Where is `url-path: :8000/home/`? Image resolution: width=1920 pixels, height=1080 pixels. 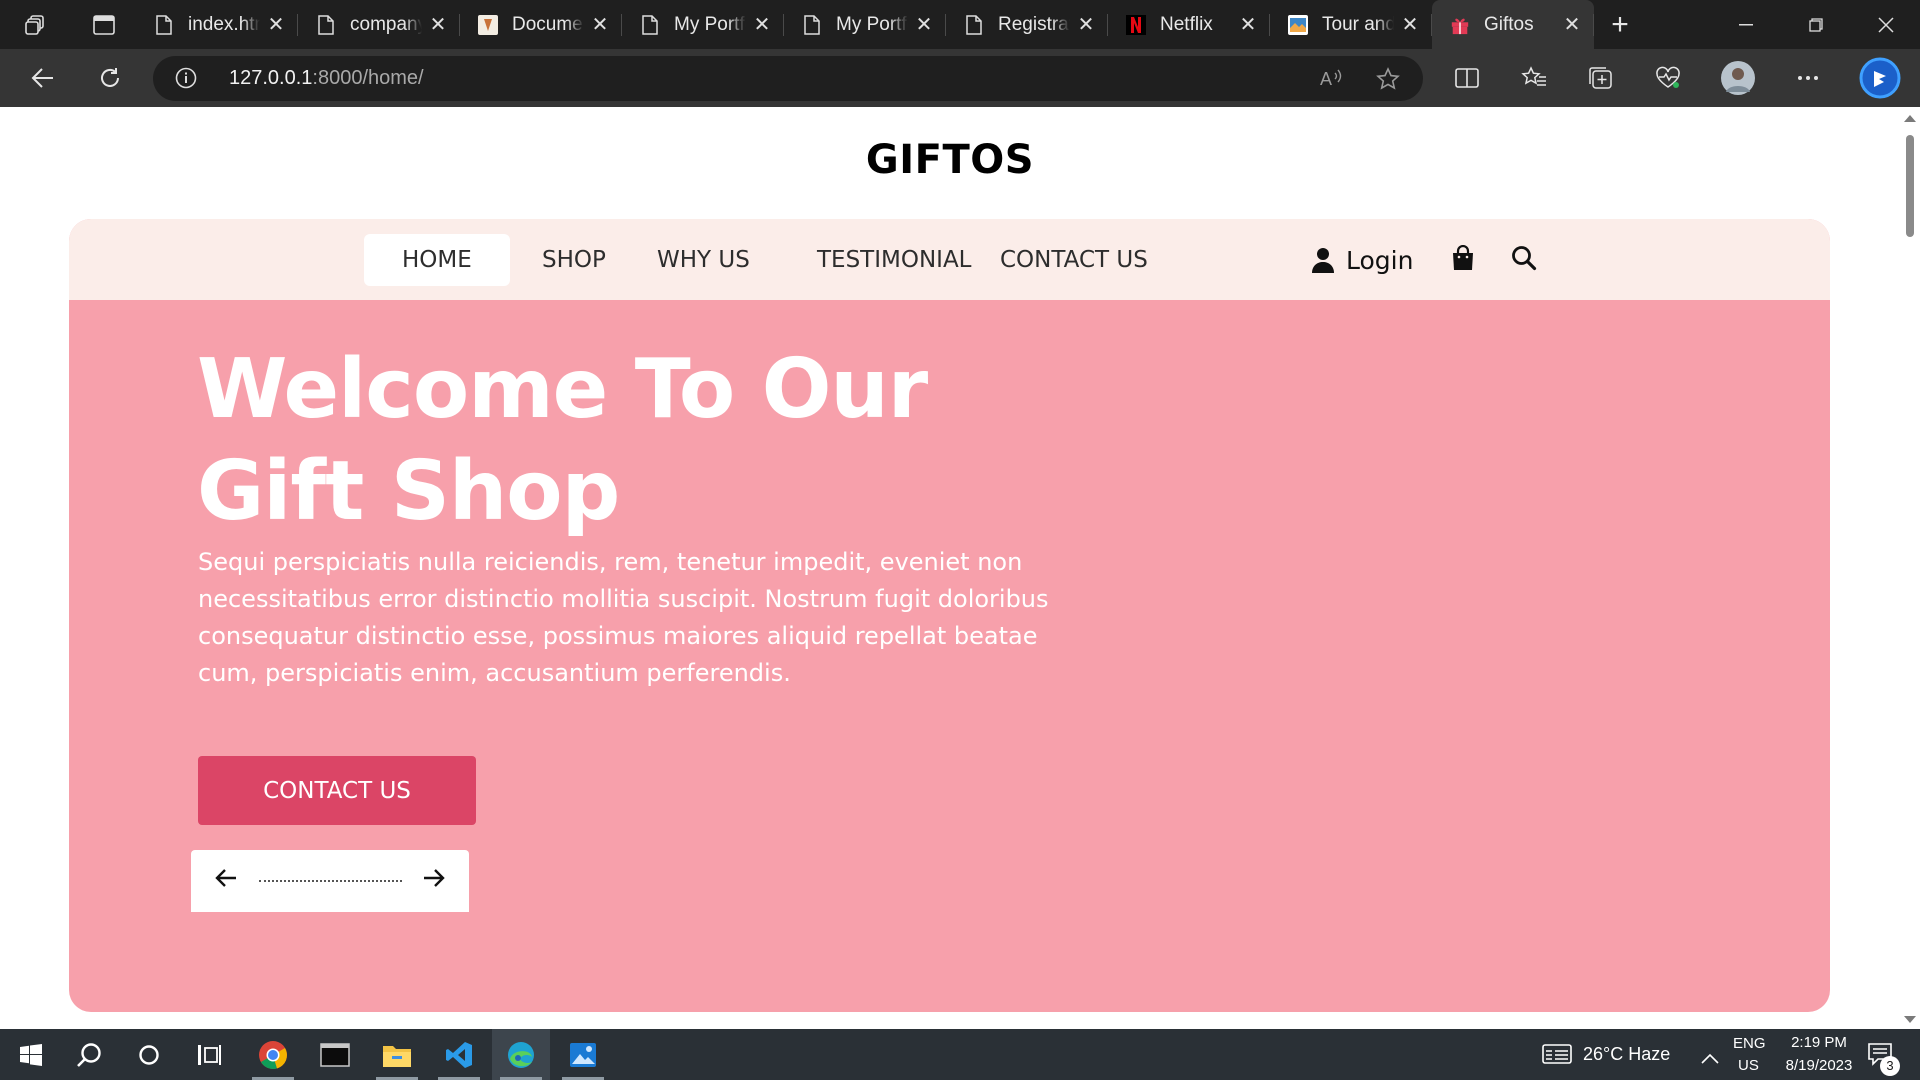
url-path: :8000/home/ is located at coordinates (368, 78).